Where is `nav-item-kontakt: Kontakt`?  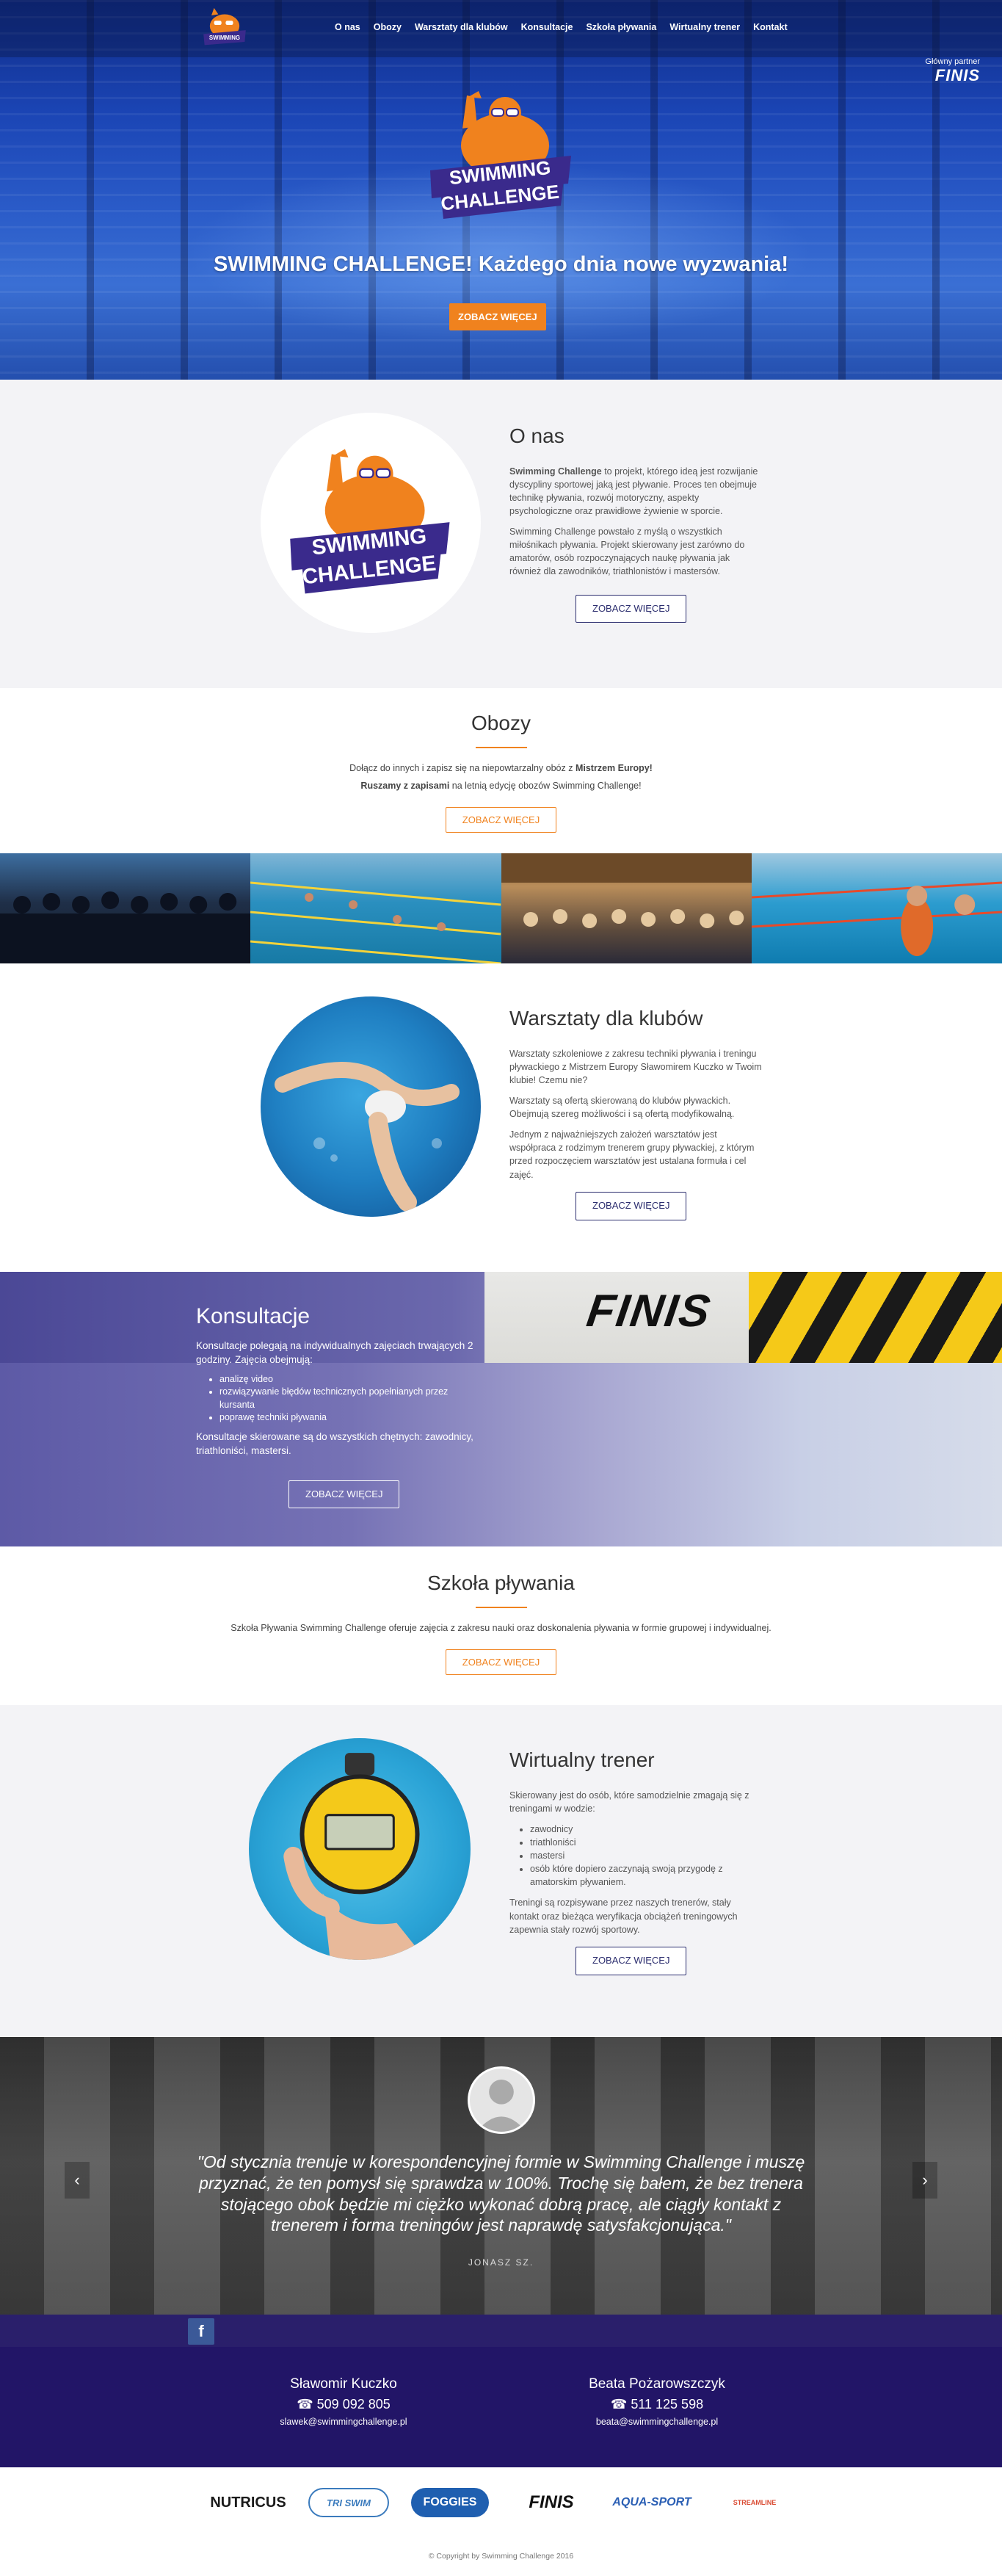 nav-item-kontakt: Kontakt is located at coordinates (770, 27).